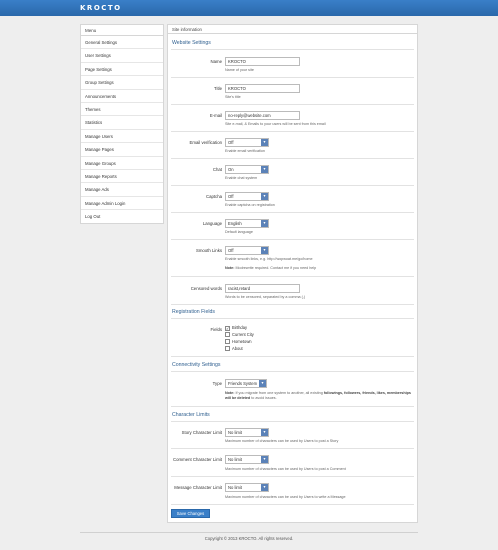  Describe the element at coordinates (247, 196) in the screenshot. I see `captcha-select: Off ▼` at that location.